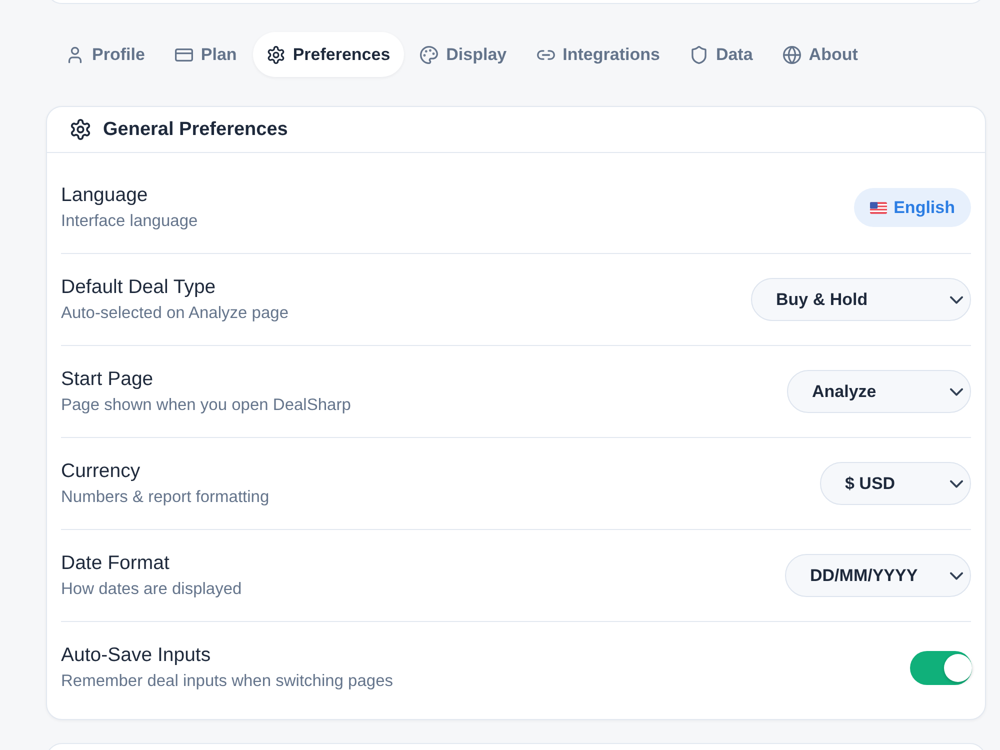 Image resolution: width=1000 pixels, height=750 pixels. I want to click on setting-label: Default Deal Type, so click(139, 287).